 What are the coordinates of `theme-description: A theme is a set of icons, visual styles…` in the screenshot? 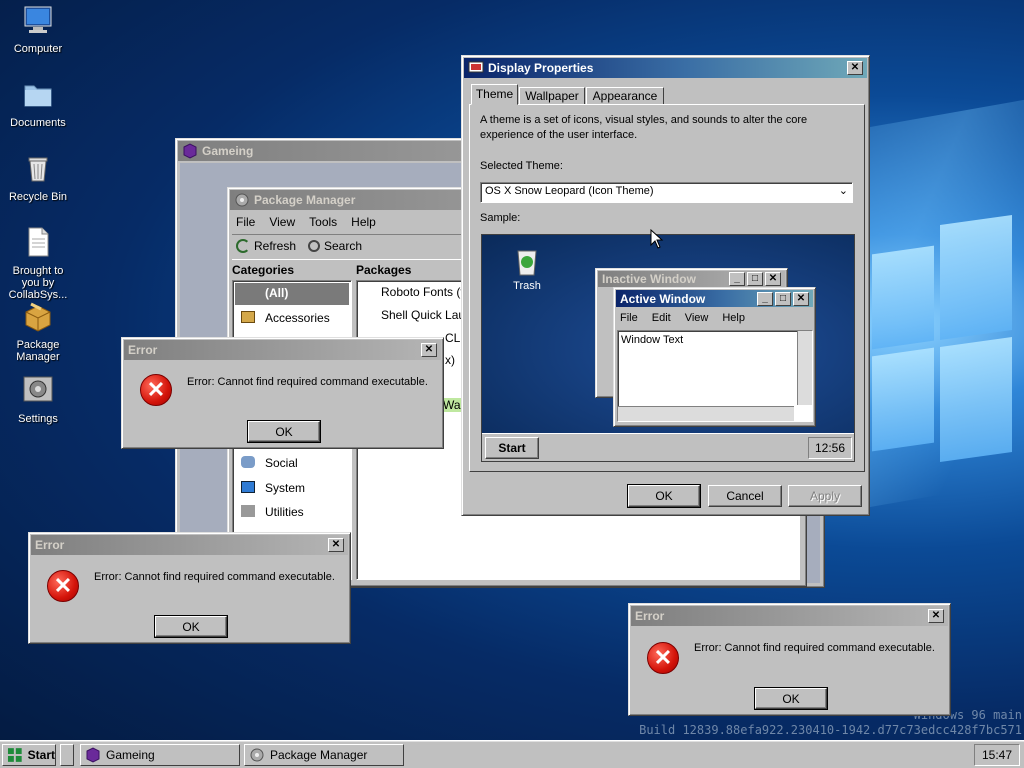 It's located at (644, 127).